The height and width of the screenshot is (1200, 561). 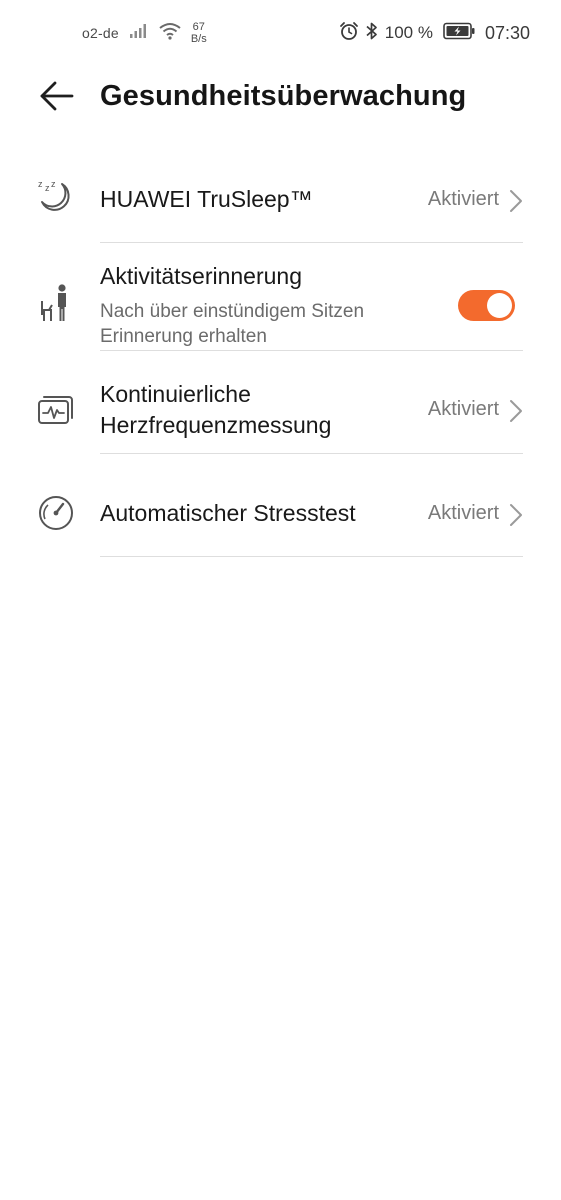 What do you see at coordinates (283, 96) in the screenshot?
I see `page-title: Gesundheitsüberwachung` at bounding box center [283, 96].